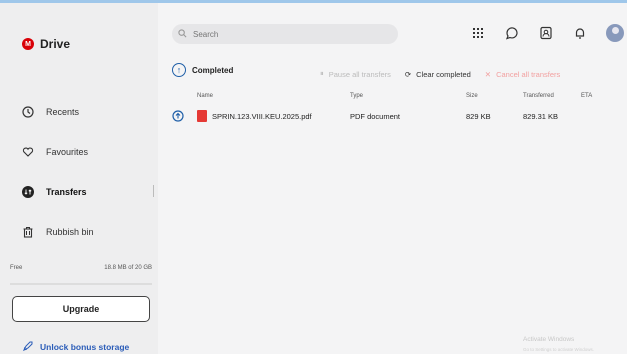  Describe the element at coordinates (28, 112) in the screenshot. I see `clock-icon` at that location.